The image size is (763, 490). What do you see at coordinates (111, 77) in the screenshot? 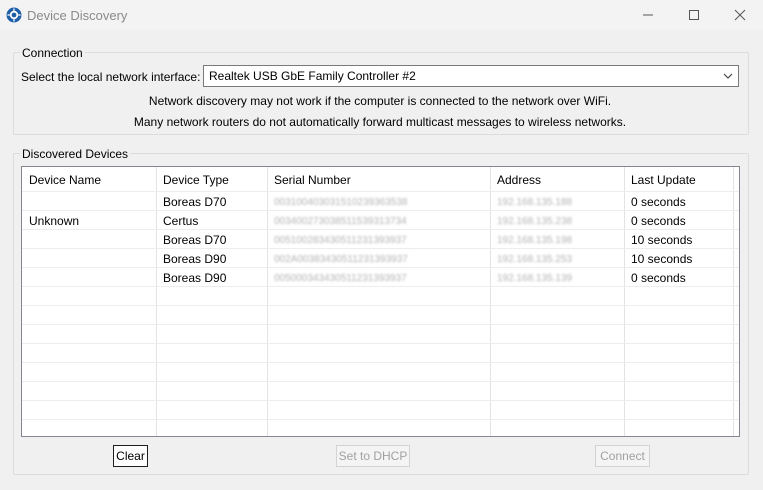
I see `interface-label: Select the local network interface:` at bounding box center [111, 77].